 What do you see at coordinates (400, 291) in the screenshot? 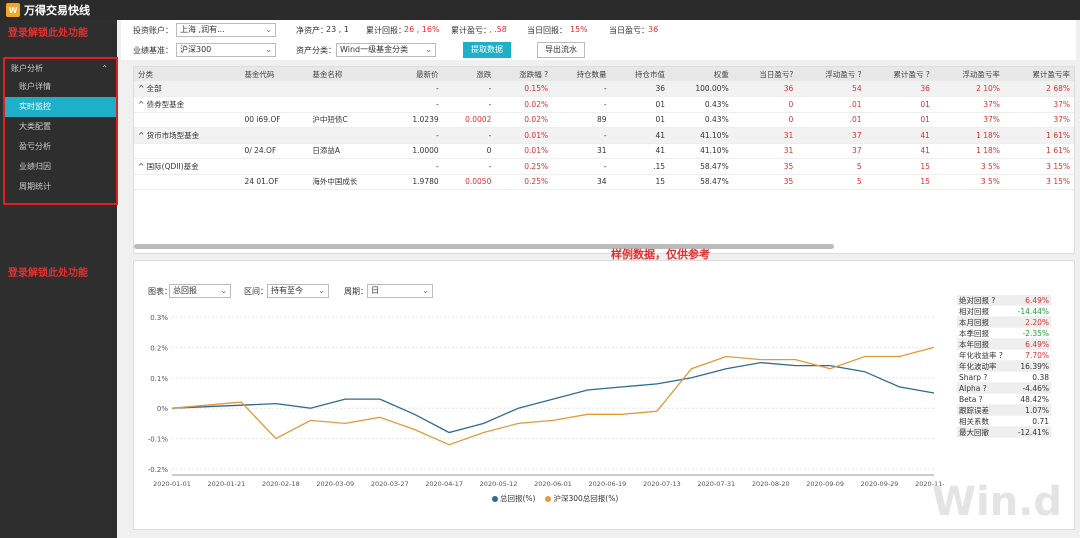
I see `period-select: 日 ⌄` at bounding box center [400, 291].